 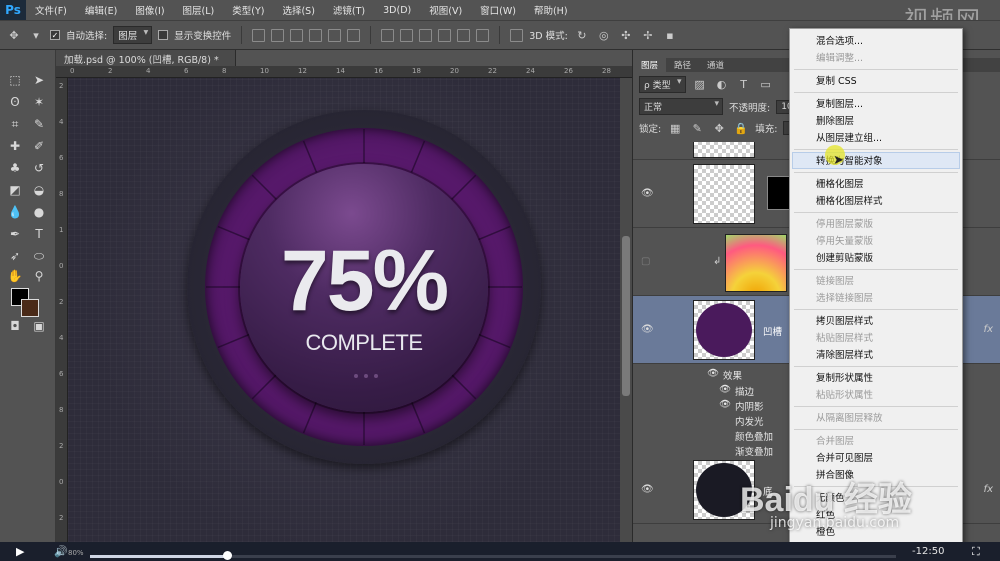 What do you see at coordinates (39, 168) in the screenshot?
I see `history-brush-icon: ↺` at bounding box center [39, 168].